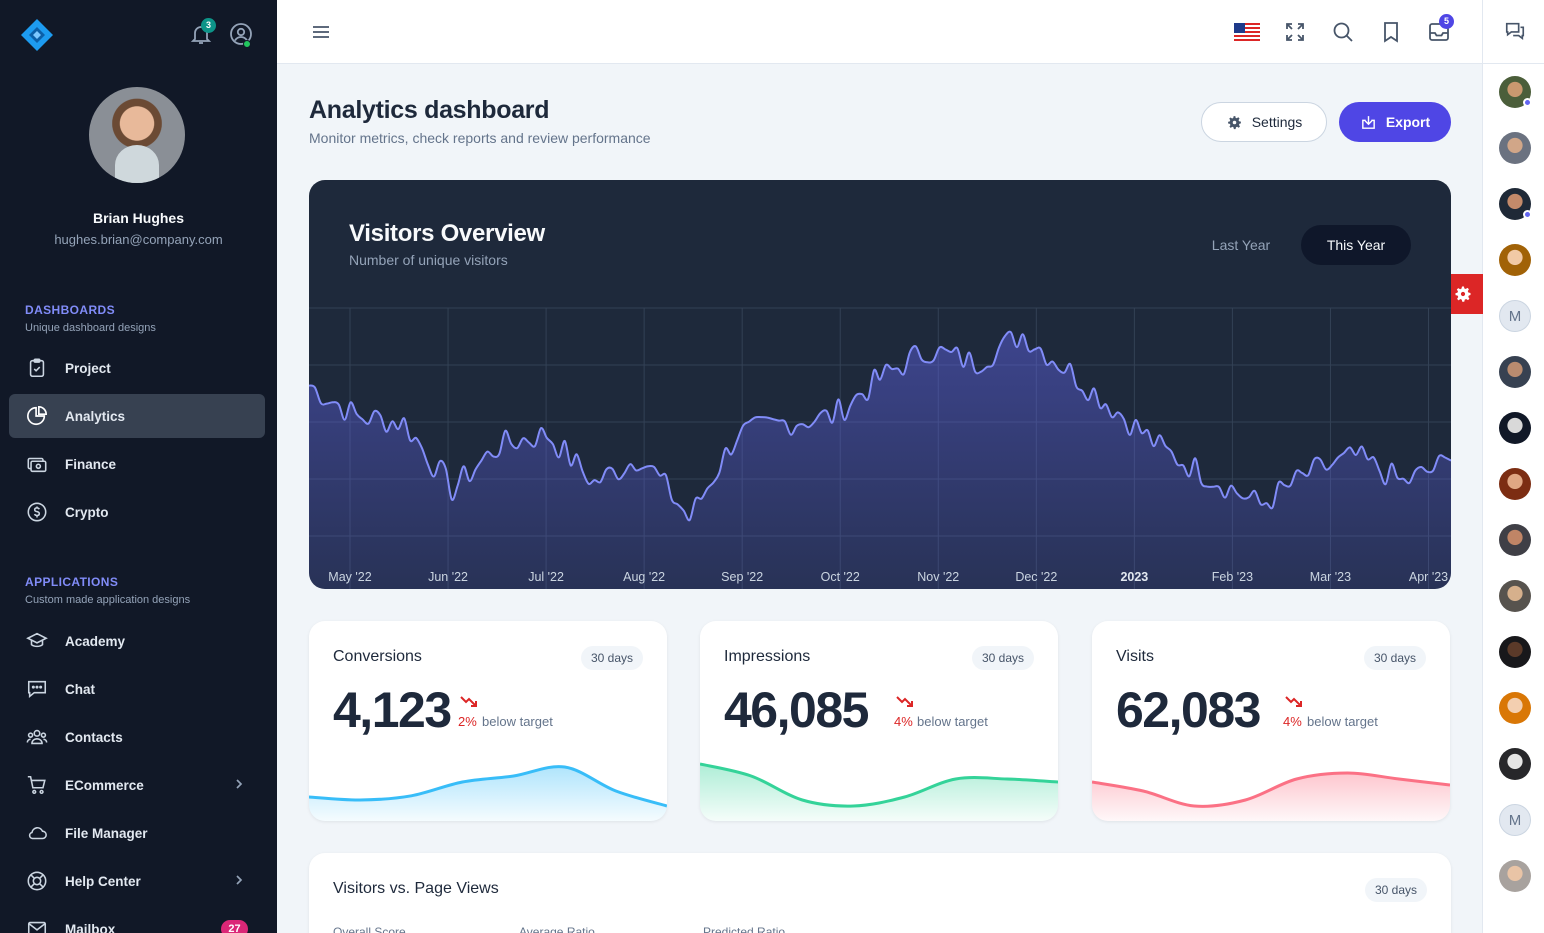 Image resolution: width=1544 pixels, height=933 pixels. I want to click on card-title: Visitors vs. Page Views, so click(416, 888).